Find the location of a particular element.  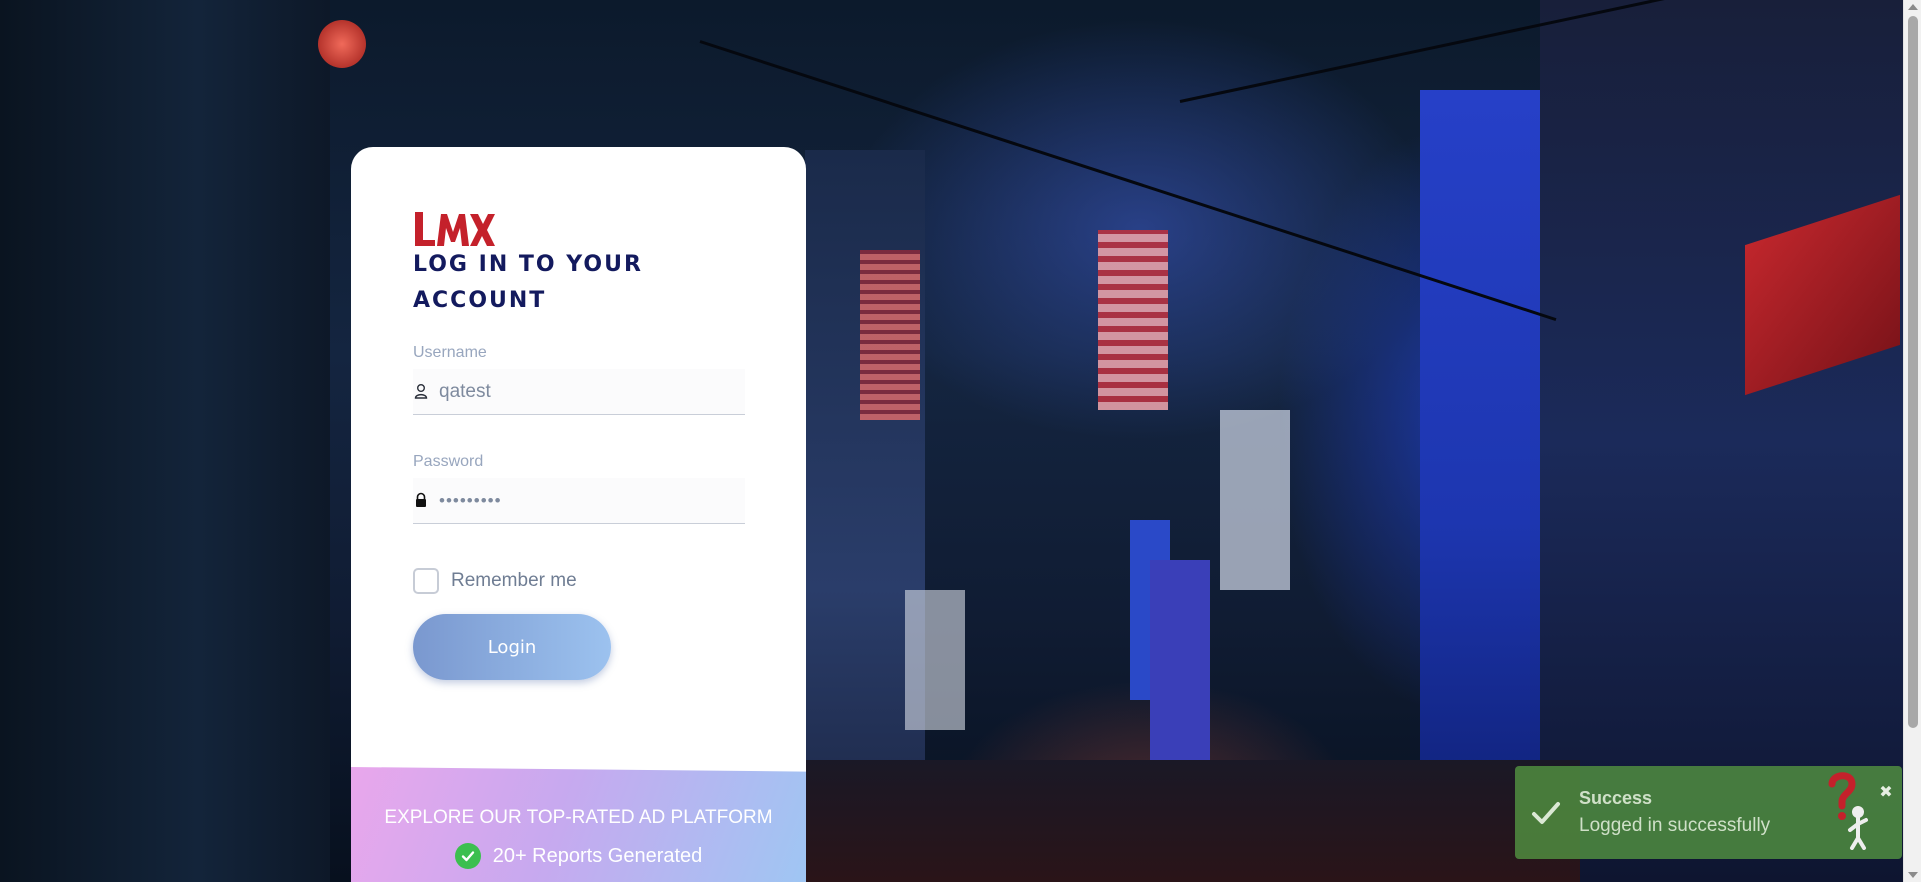

page-title: LOG IN TO YOUR ACCOUNT is located at coordinates (563, 283).